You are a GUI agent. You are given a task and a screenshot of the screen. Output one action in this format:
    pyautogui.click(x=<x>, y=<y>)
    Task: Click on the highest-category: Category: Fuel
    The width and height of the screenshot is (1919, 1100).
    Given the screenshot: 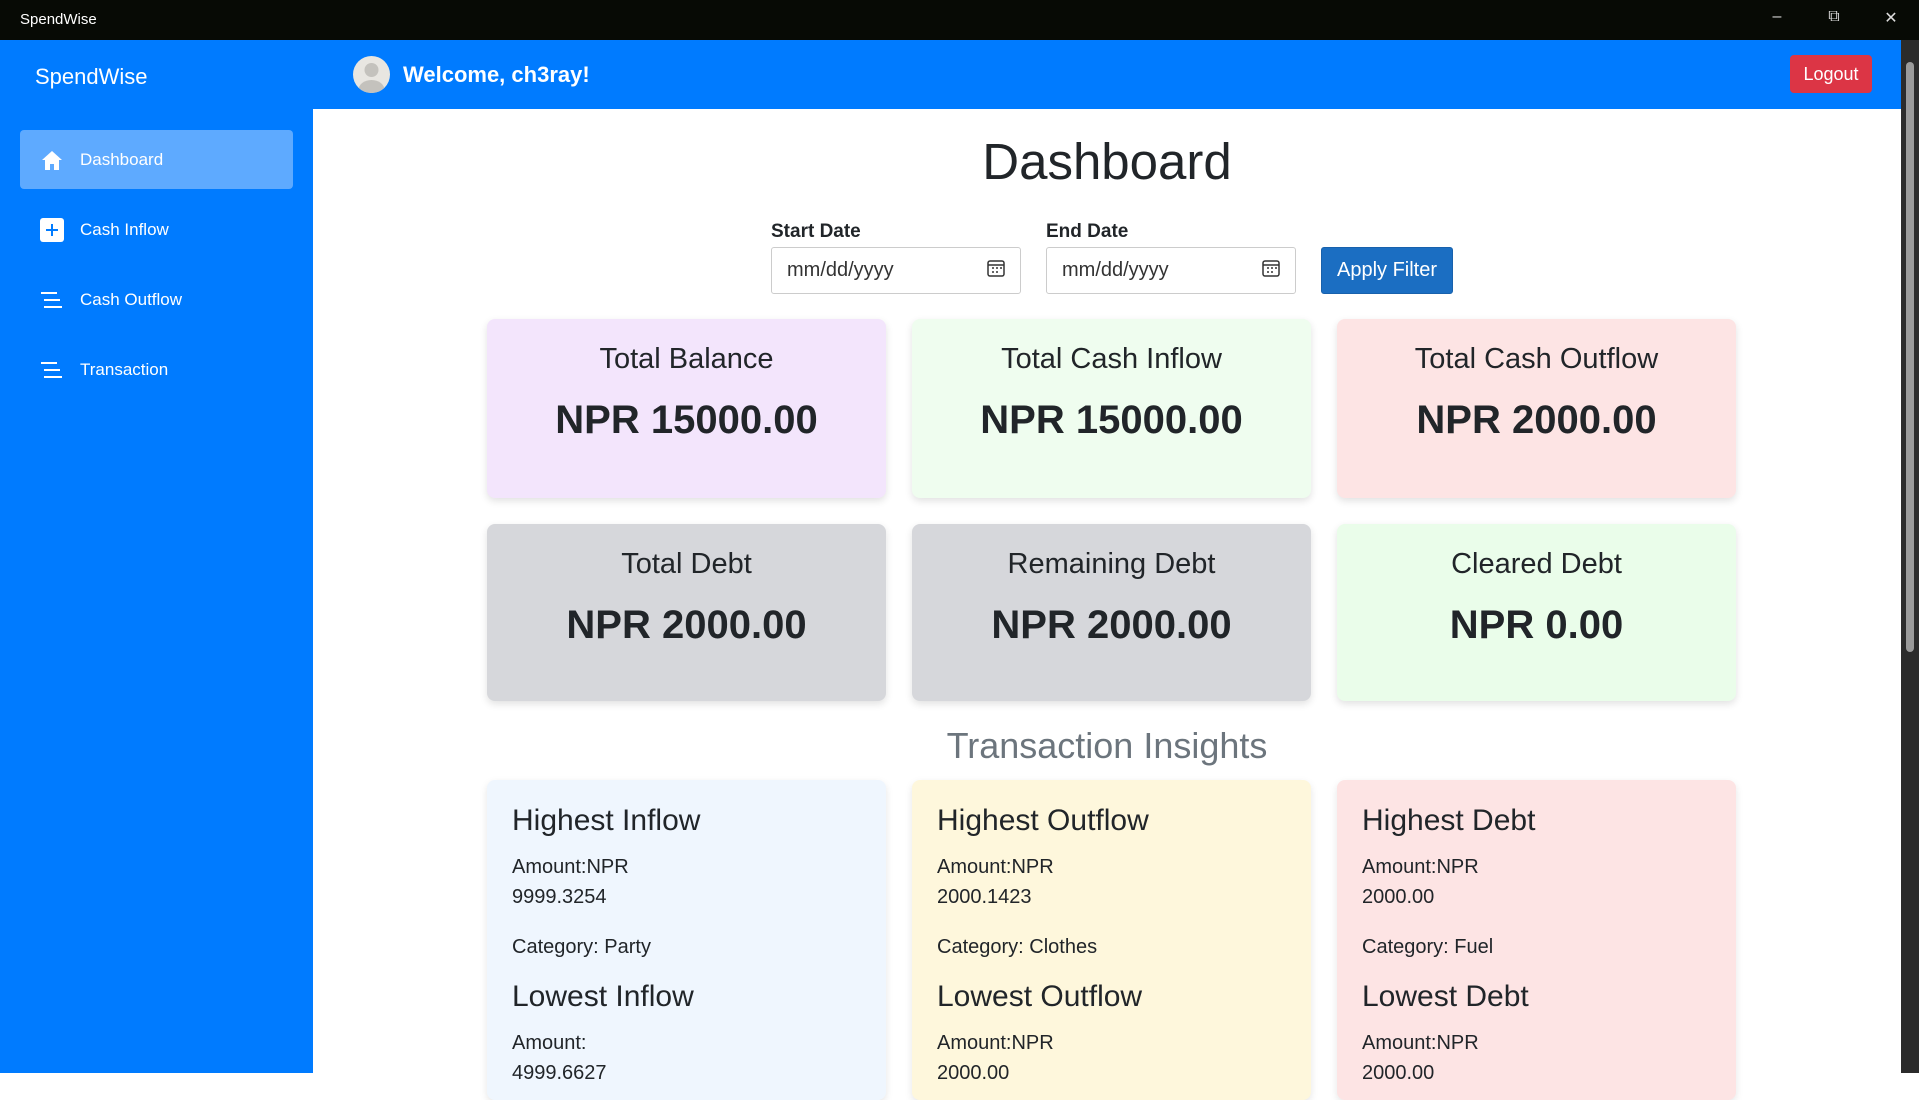 What is the action you would take?
    pyautogui.click(x=1428, y=947)
    